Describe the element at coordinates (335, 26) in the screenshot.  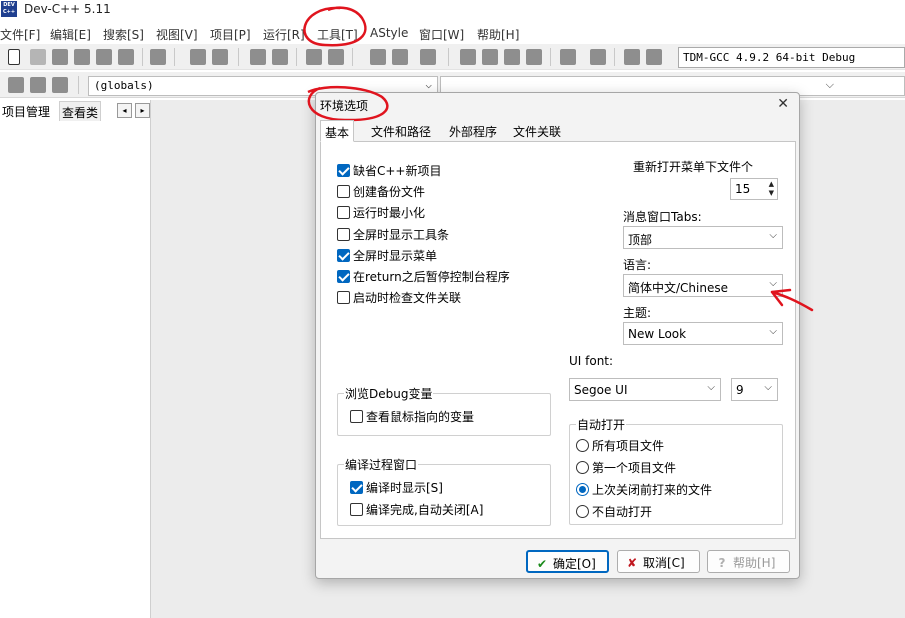
I see `annotation-circle-tools-menu` at that location.